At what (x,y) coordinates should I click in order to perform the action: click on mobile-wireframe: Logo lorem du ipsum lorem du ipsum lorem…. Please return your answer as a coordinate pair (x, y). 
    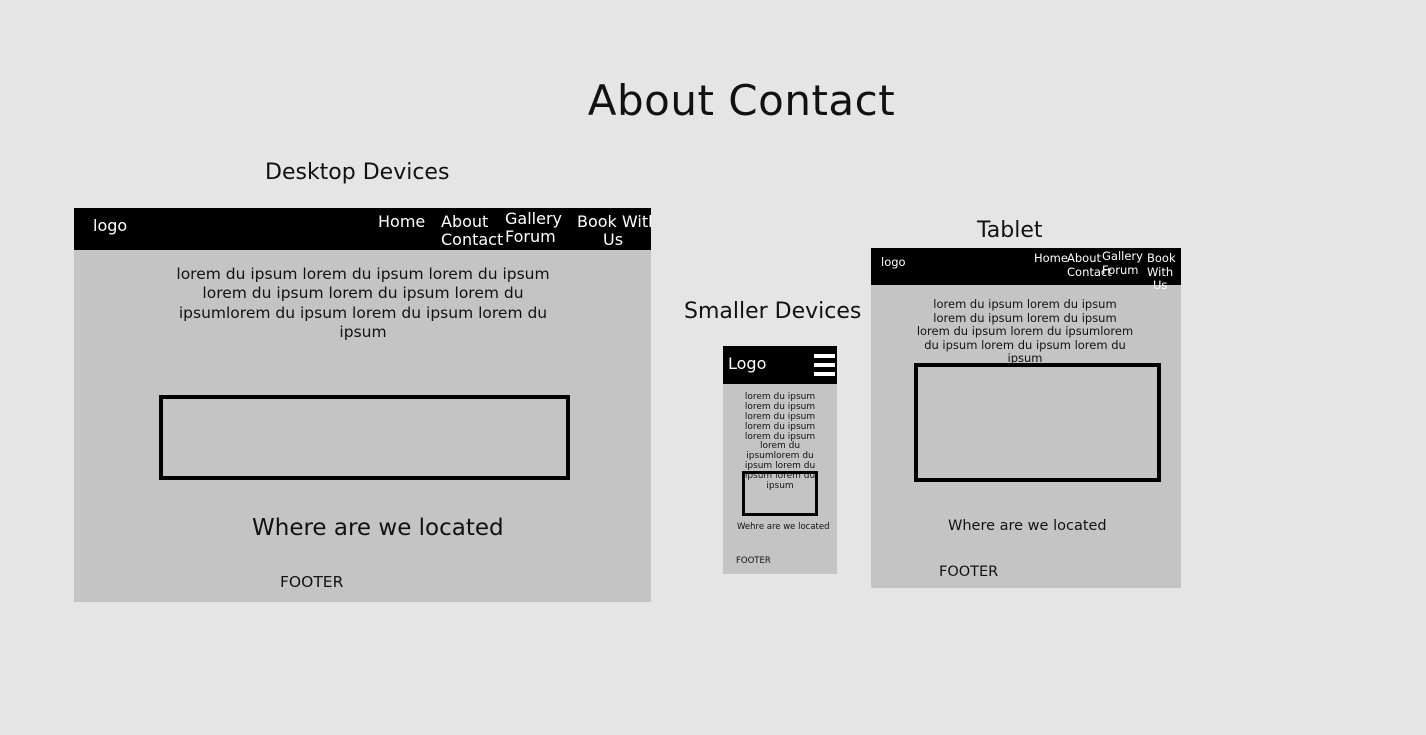
    Looking at the image, I should click on (780, 460).